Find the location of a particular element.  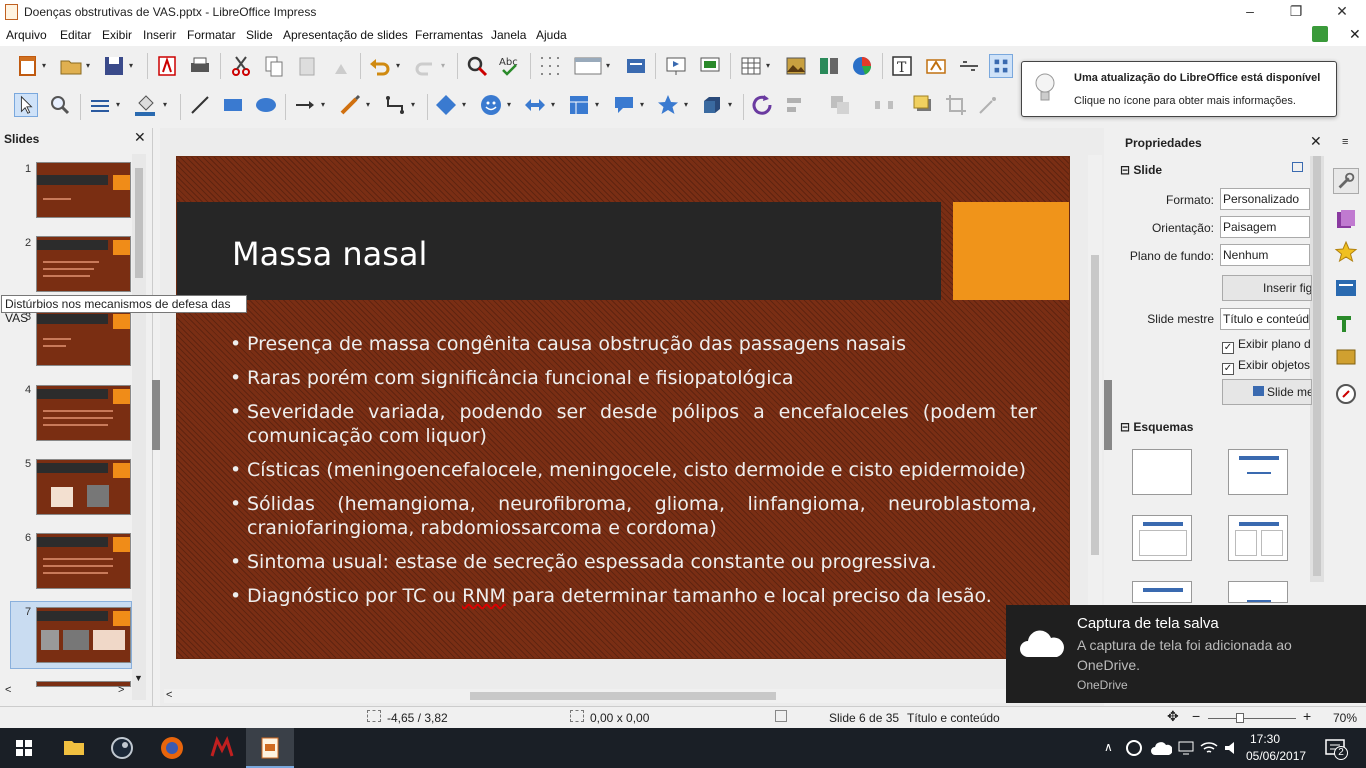

zoom-level: 70% is located at coordinates (1345, 718).